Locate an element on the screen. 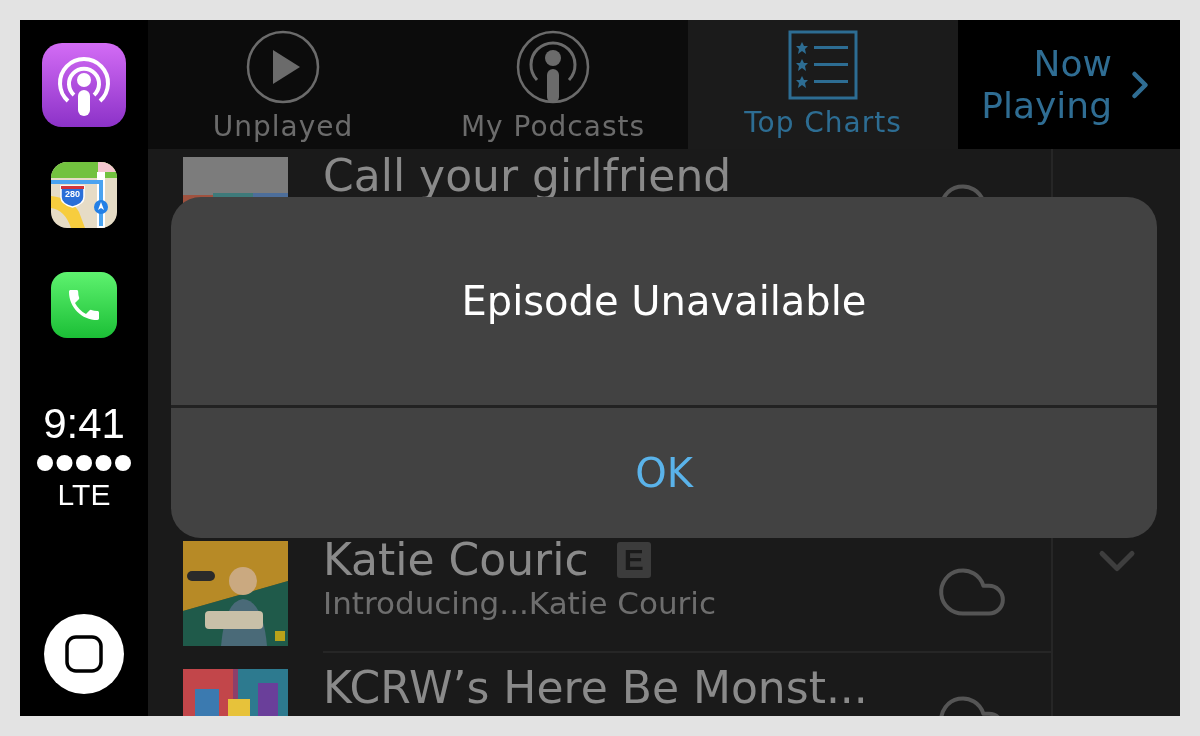 Image resolution: width=1200 pixels, height=736 pixels. alert-title: Episode Unavailable is located at coordinates (664, 301).